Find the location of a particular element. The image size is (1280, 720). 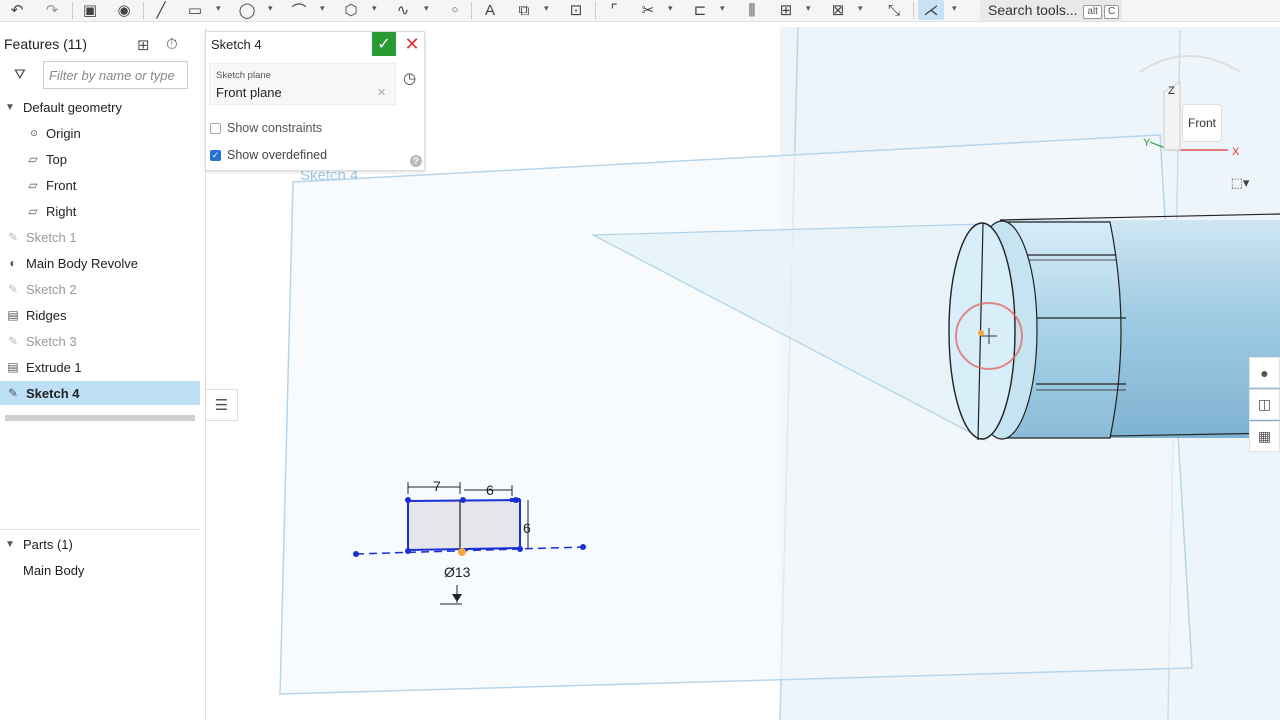

trim-icon: ✂ is located at coordinates (648, 10).